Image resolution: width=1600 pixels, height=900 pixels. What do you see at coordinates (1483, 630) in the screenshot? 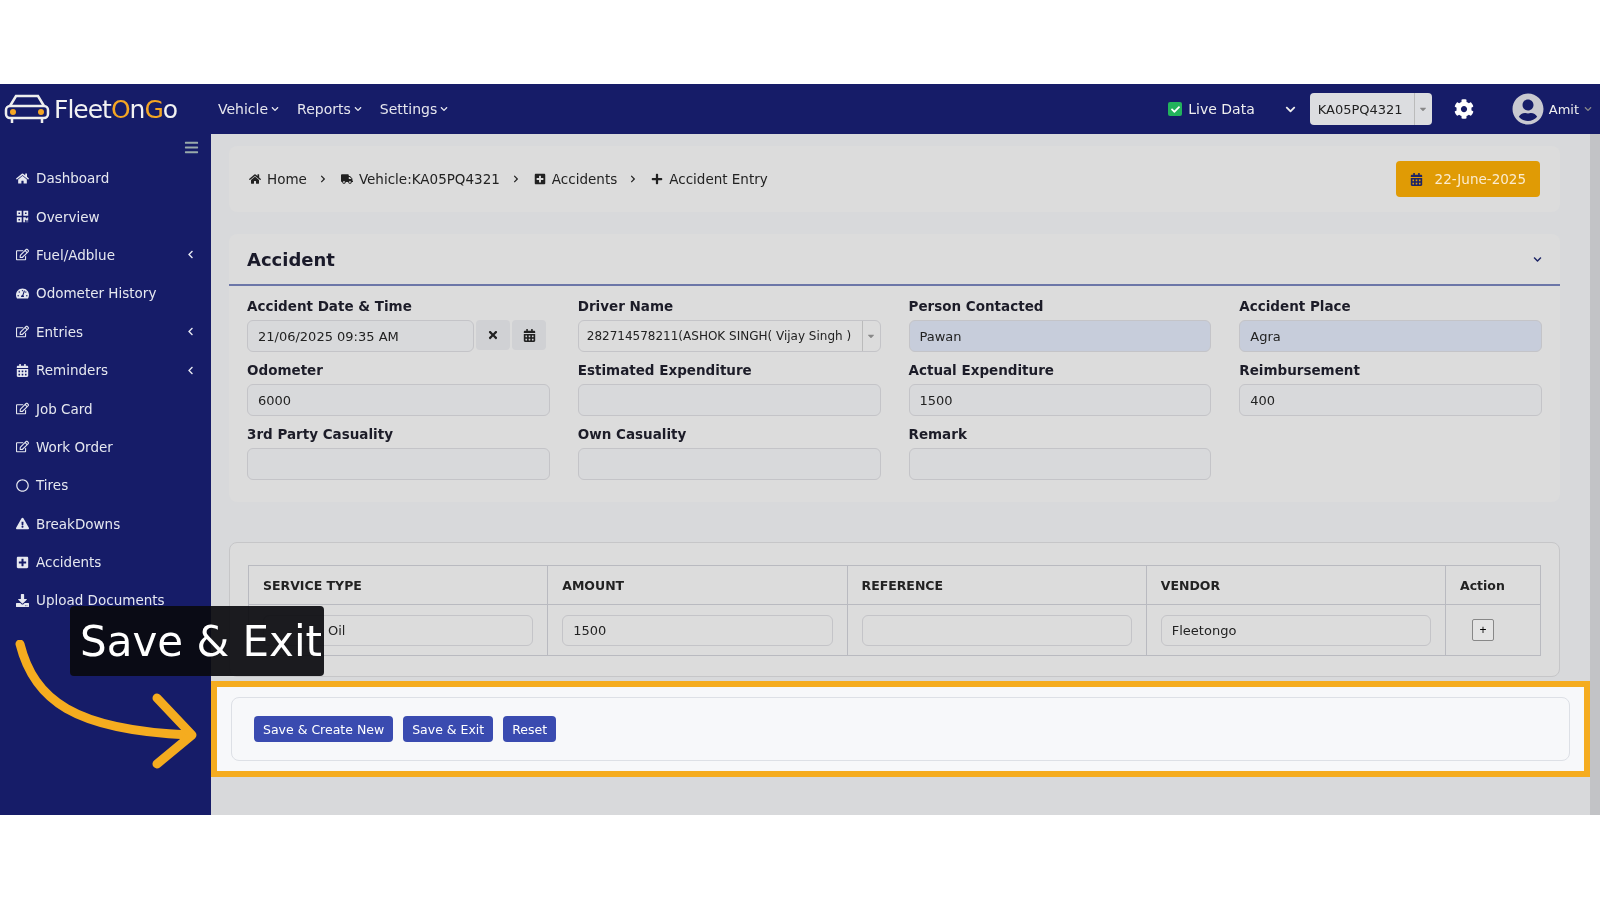
I see `add-row-button: +` at bounding box center [1483, 630].